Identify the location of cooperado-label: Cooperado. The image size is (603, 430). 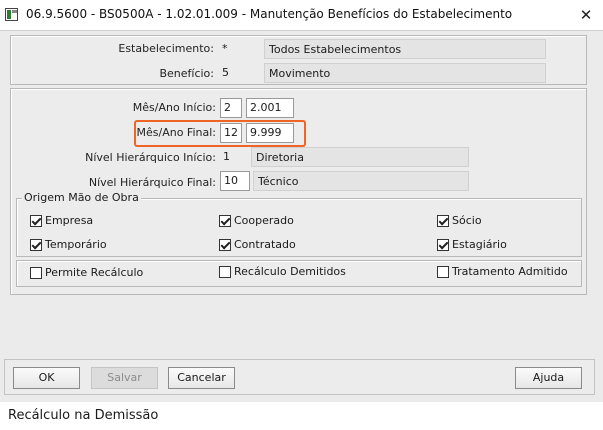
(264, 220).